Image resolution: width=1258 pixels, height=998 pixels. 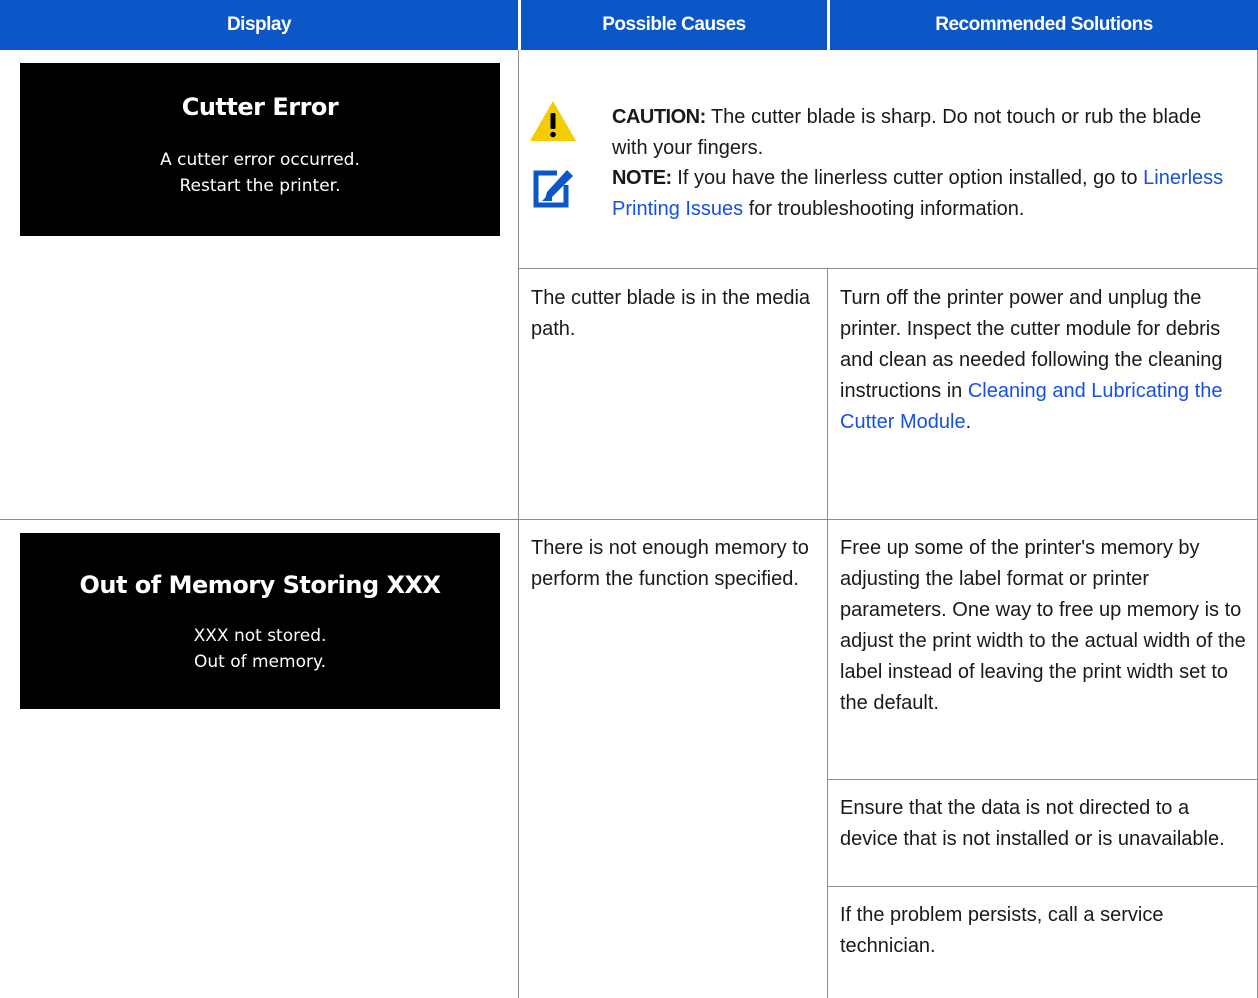 I want to click on caution-icon, so click(x=553, y=121).